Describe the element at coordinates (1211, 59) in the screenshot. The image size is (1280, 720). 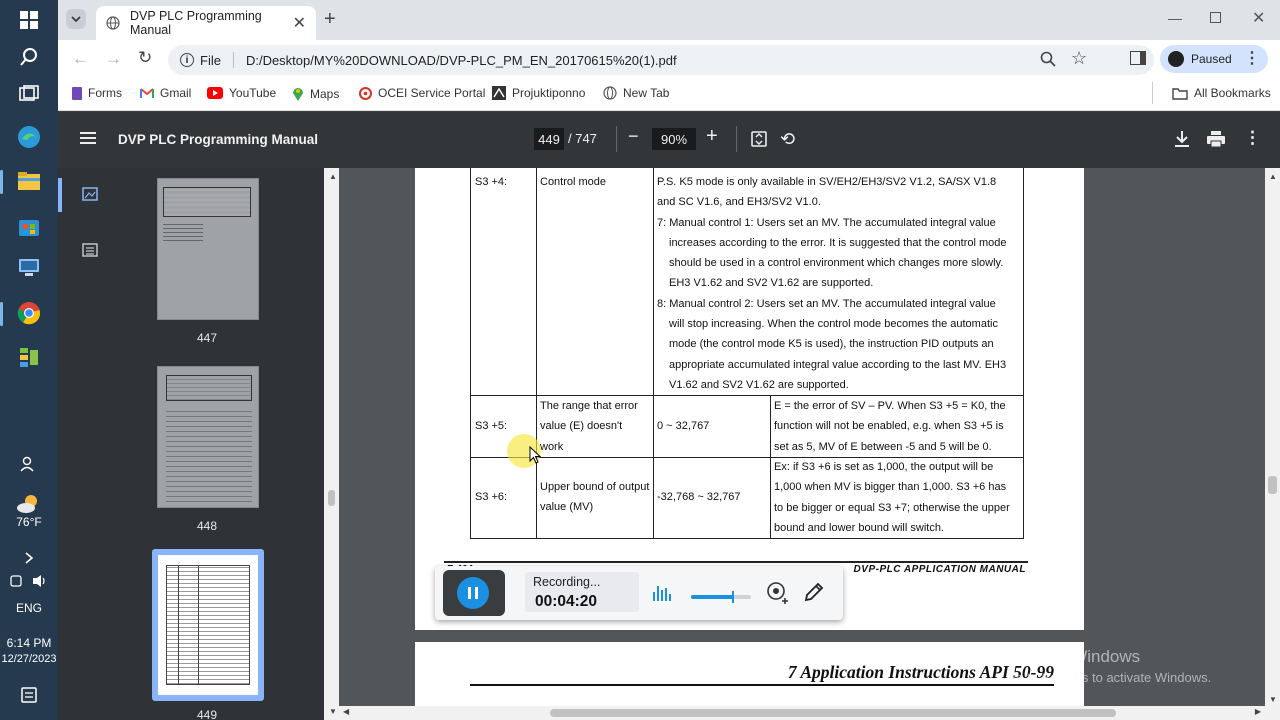
I see `profile-status: Paused` at that location.